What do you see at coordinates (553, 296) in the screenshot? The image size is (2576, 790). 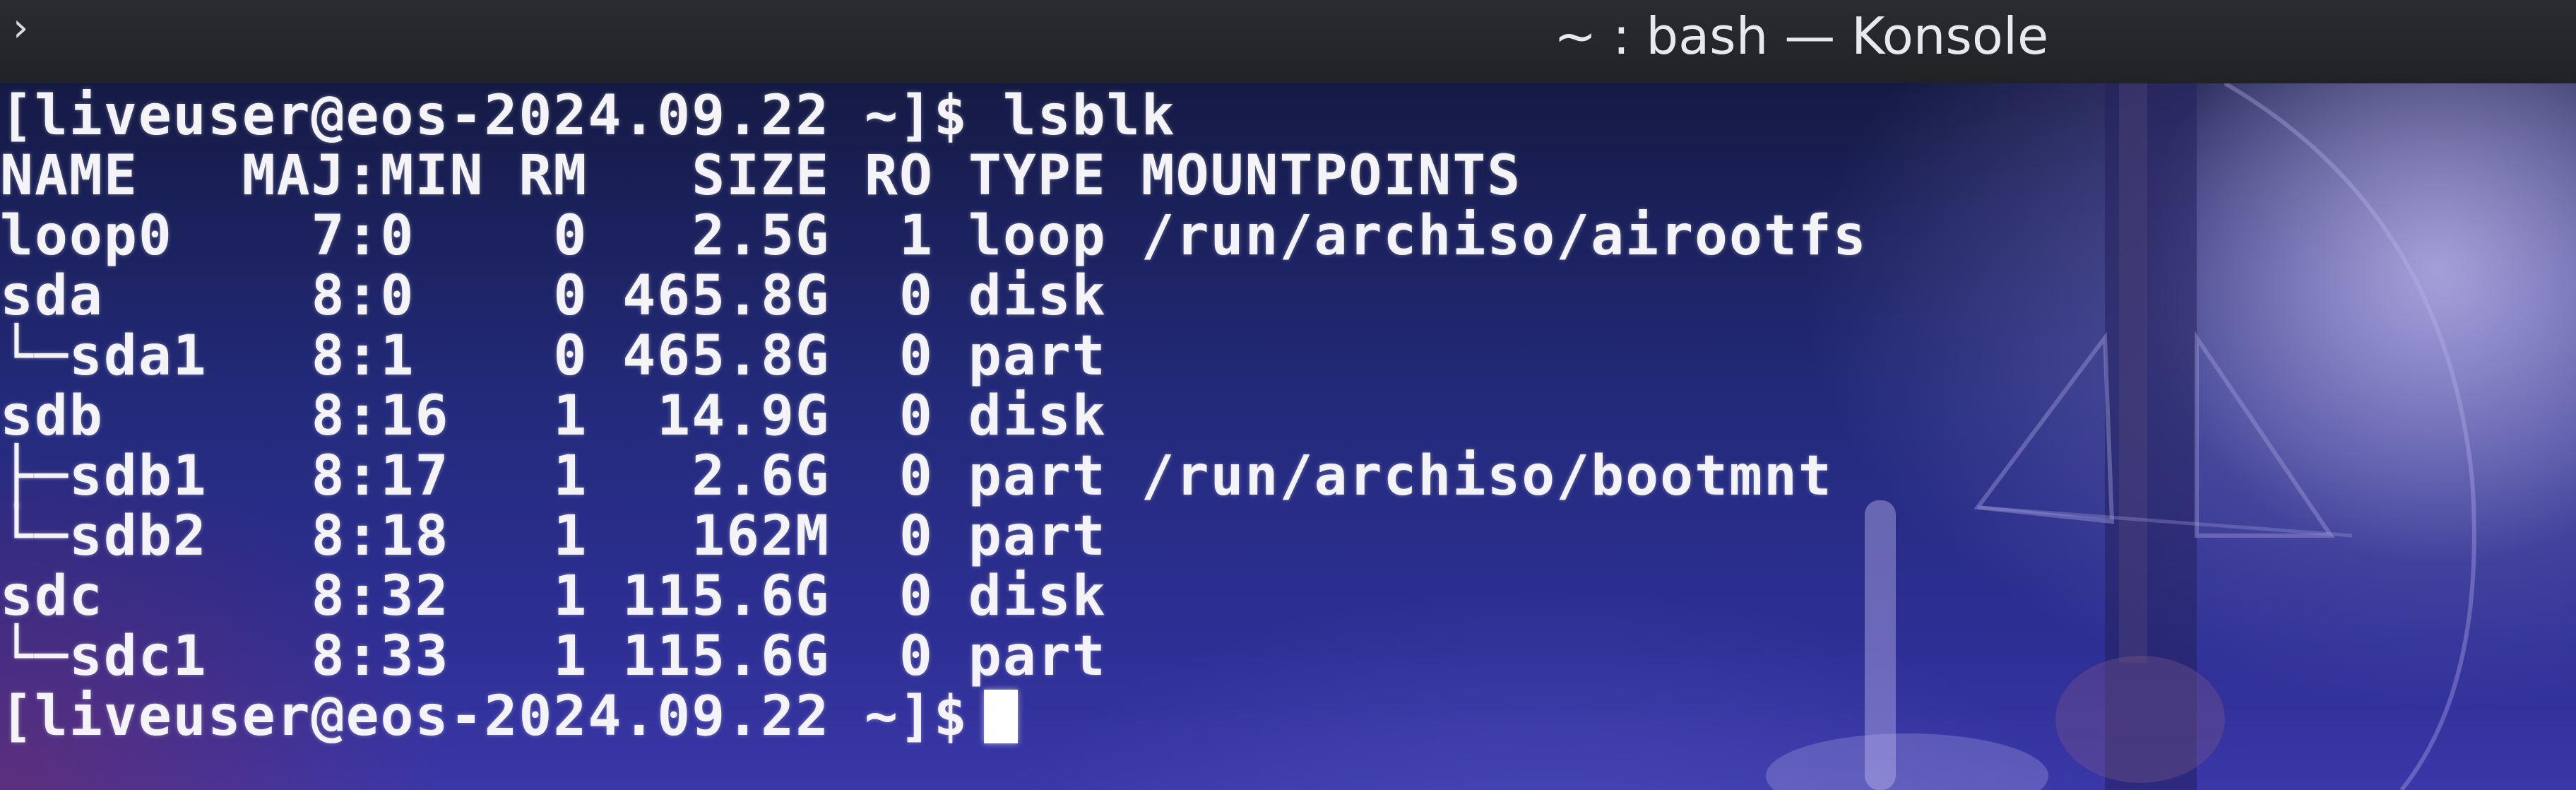 I see `lsblk-row-sda: sda 8:0 0 465.8G 0 disk` at bounding box center [553, 296].